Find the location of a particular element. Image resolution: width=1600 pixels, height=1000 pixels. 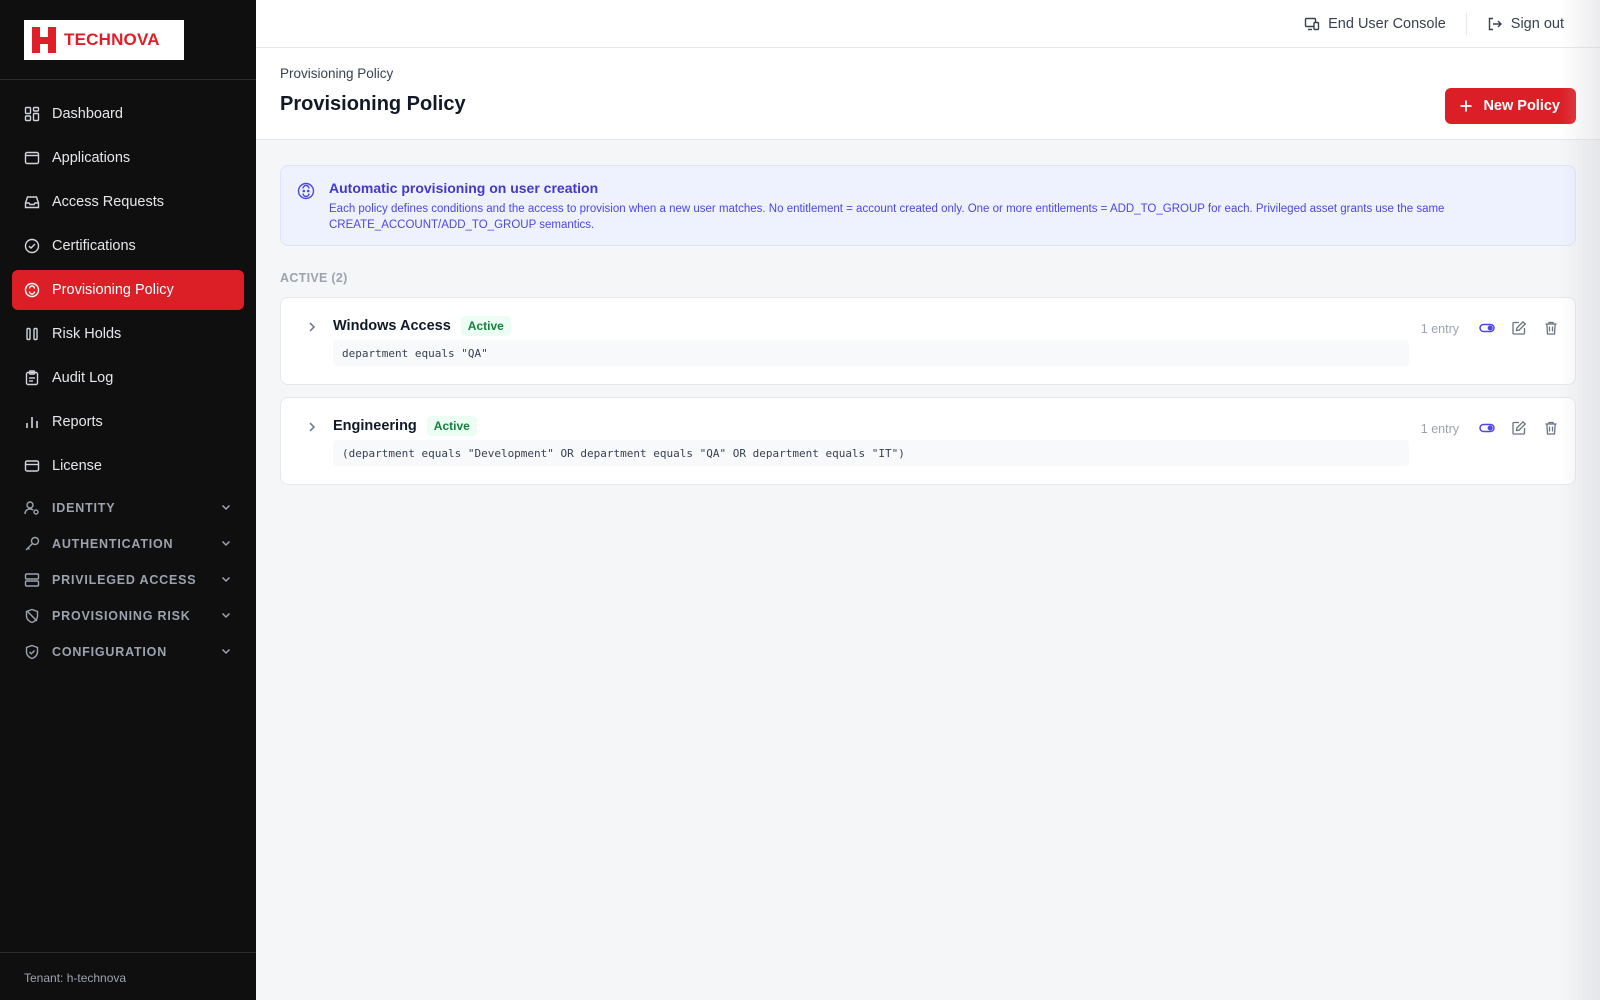

sidebar-item-label: Provisioning Policy is located at coordinates (113, 290).